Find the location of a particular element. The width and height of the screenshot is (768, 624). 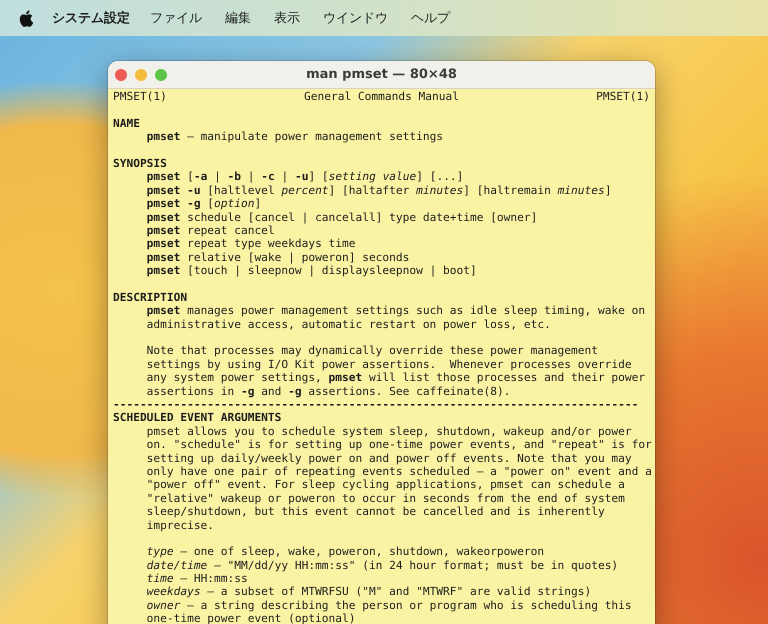

apple-logo-icon is located at coordinates (26, 18).